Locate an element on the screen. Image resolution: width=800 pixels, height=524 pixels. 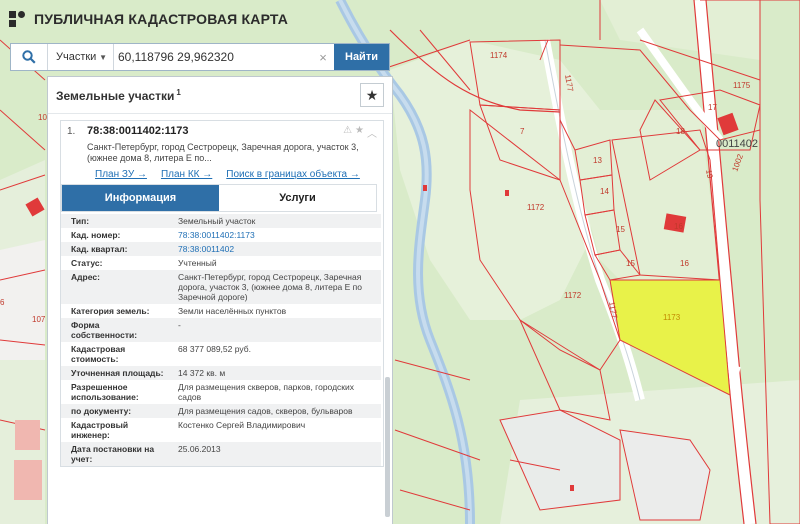
info-row: Форма собственности: - is located at coordinates (221, 330).